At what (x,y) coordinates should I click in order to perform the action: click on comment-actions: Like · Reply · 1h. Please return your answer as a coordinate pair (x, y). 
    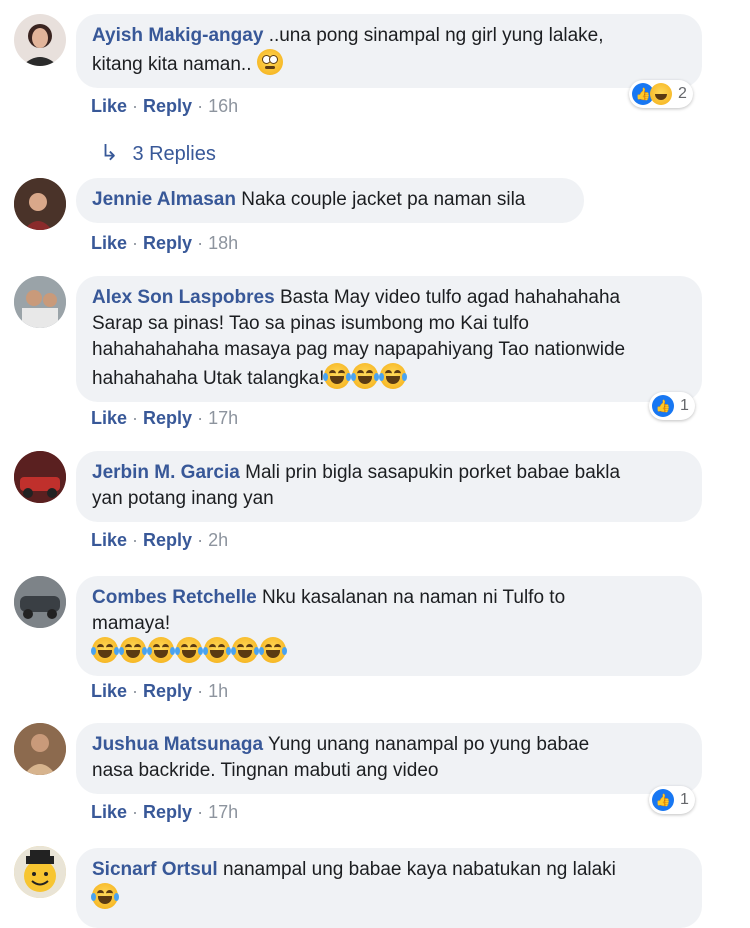
    Looking at the image, I should click on (160, 691).